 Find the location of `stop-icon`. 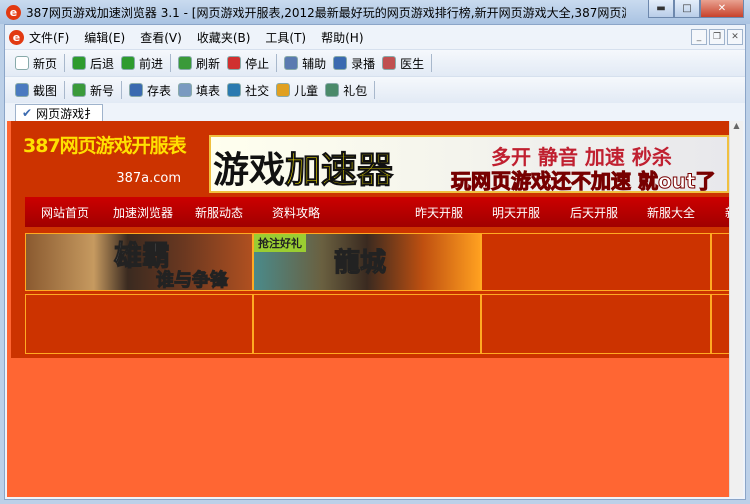

stop-icon is located at coordinates (234, 63).